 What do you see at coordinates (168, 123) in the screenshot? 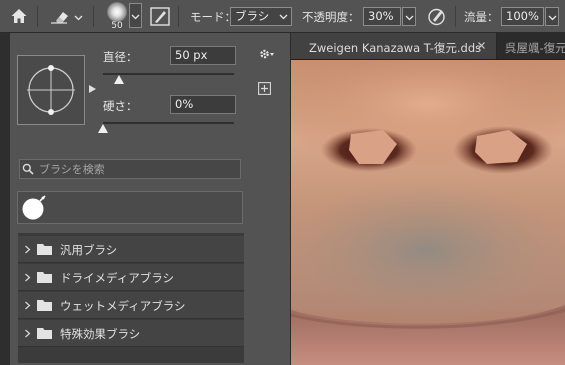
I see `hardness-slider-track` at bounding box center [168, 123].